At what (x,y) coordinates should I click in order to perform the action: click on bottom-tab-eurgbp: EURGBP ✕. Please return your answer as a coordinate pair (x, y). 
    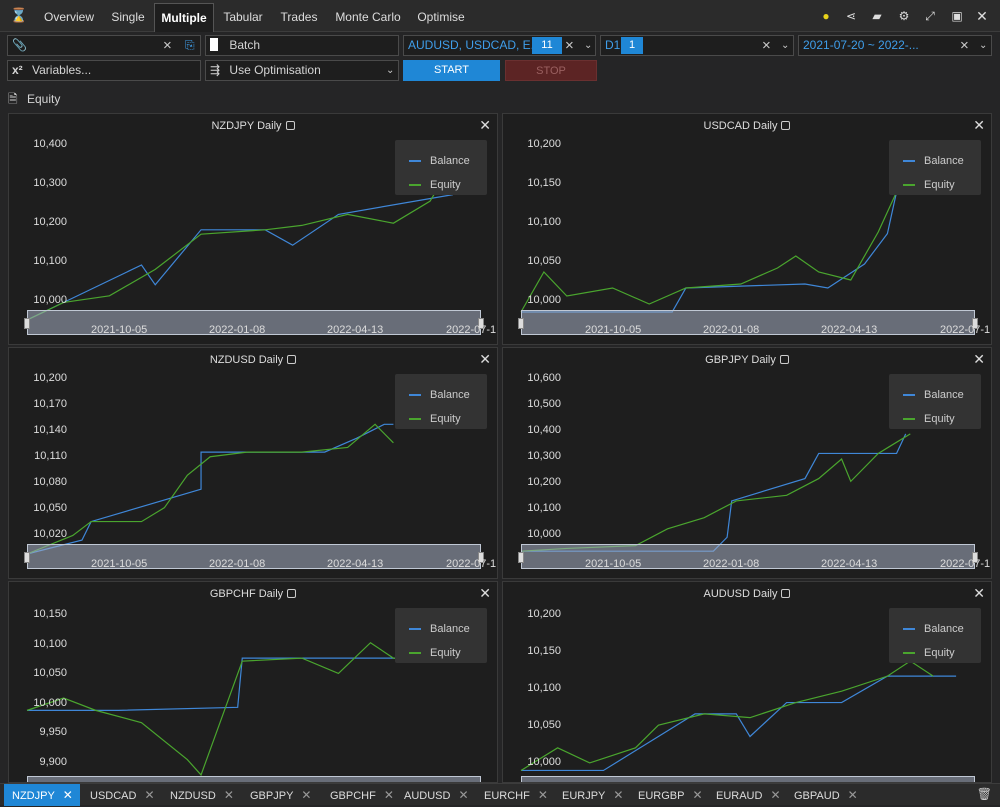
    Looking at the image, I should click on (668, 795).